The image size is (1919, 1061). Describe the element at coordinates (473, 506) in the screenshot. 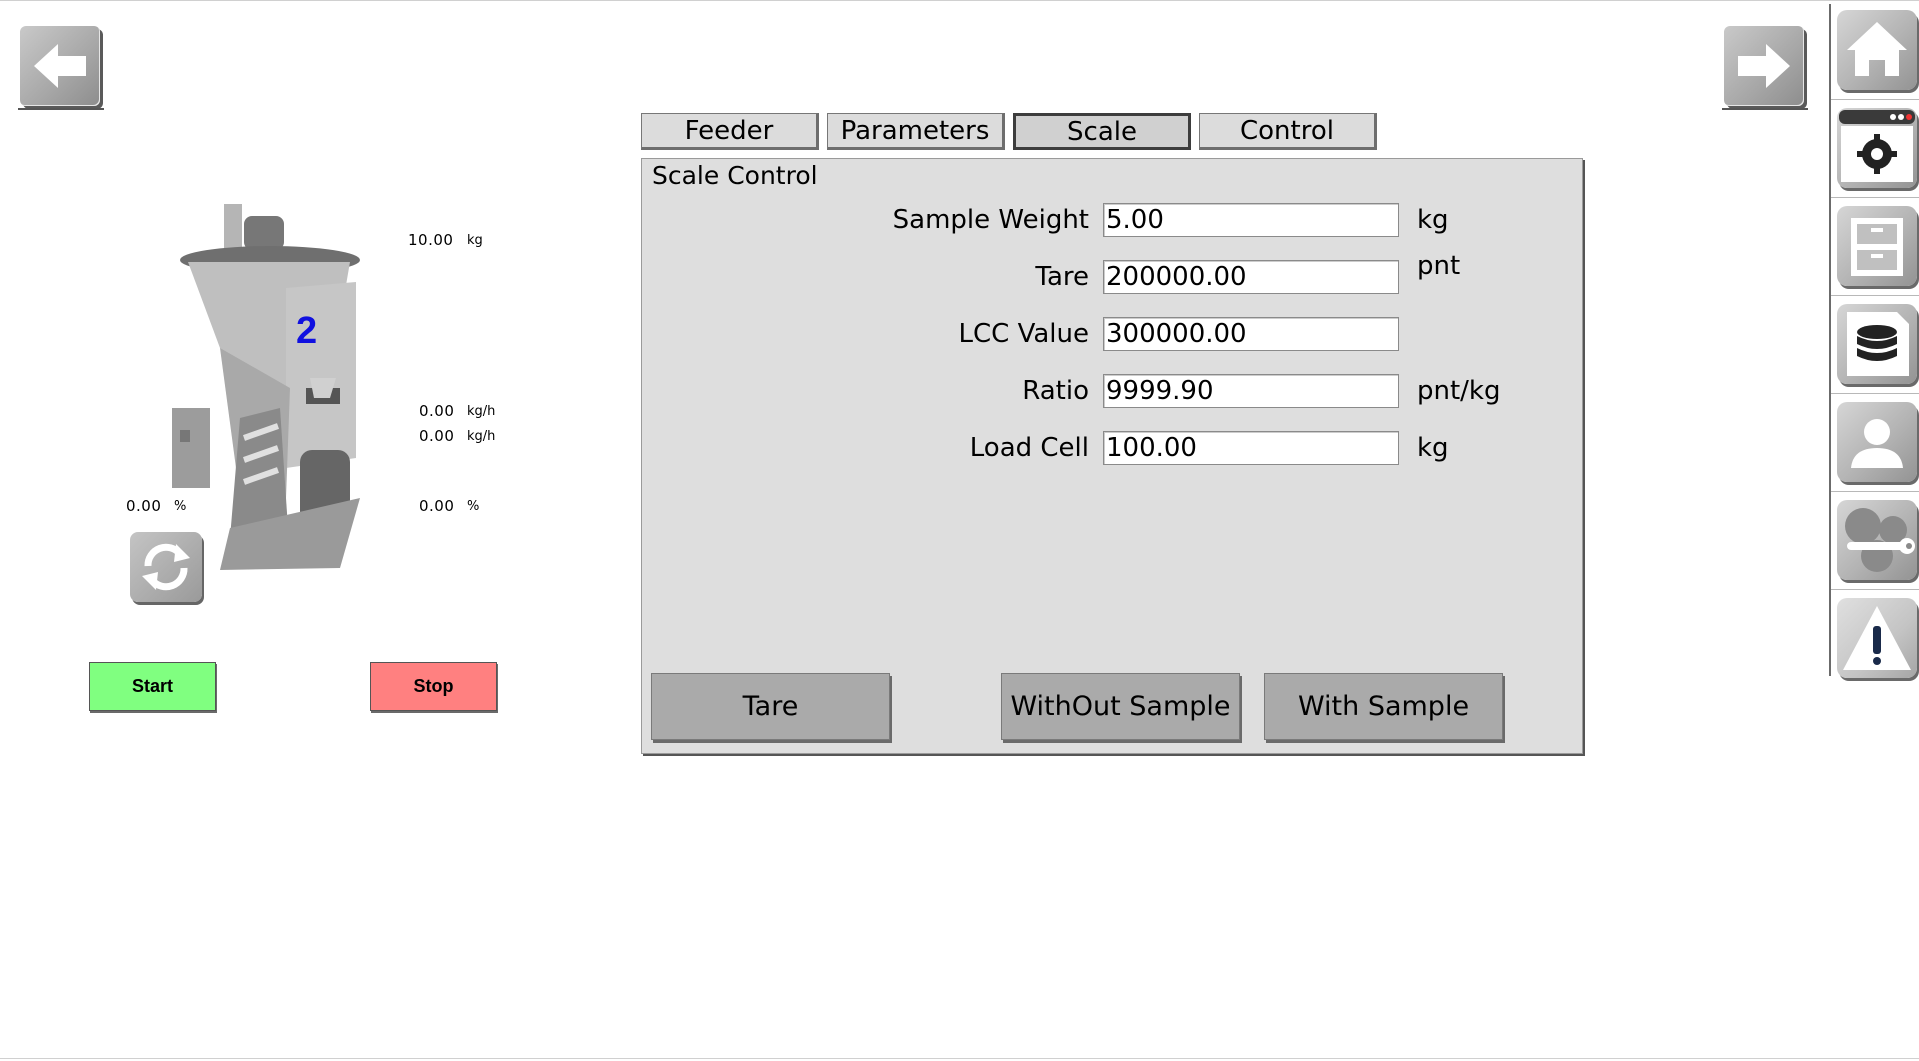

I see `right-percent-unit: %` at that location.